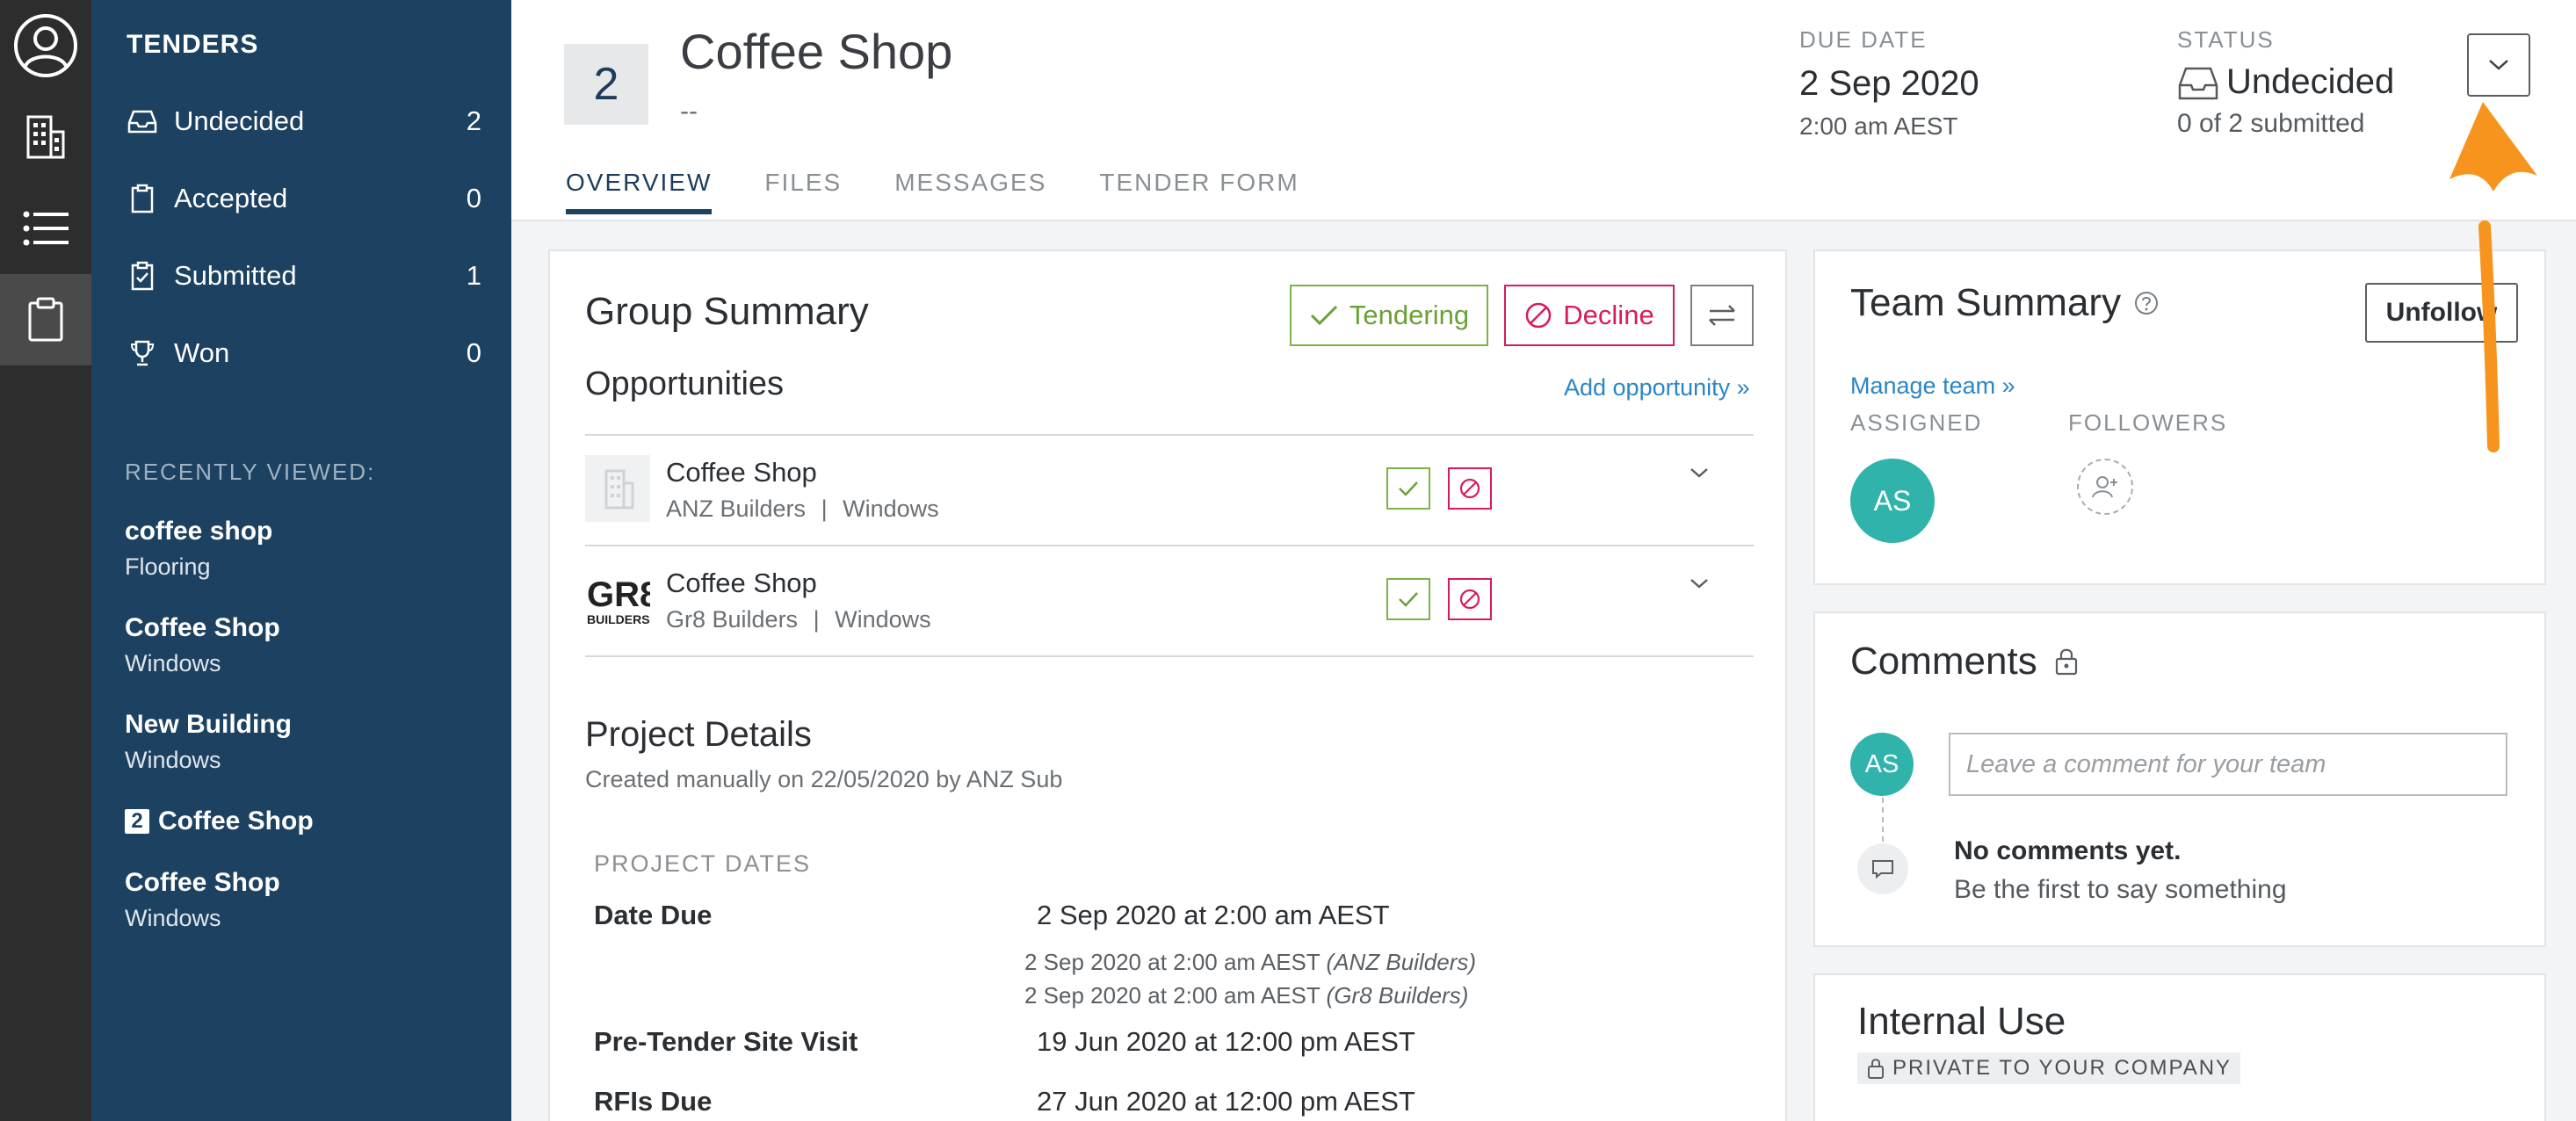 Image resolution: width=2576 pixels, height=1121 pixels. I want to click on building-icon, so click(617, 489).